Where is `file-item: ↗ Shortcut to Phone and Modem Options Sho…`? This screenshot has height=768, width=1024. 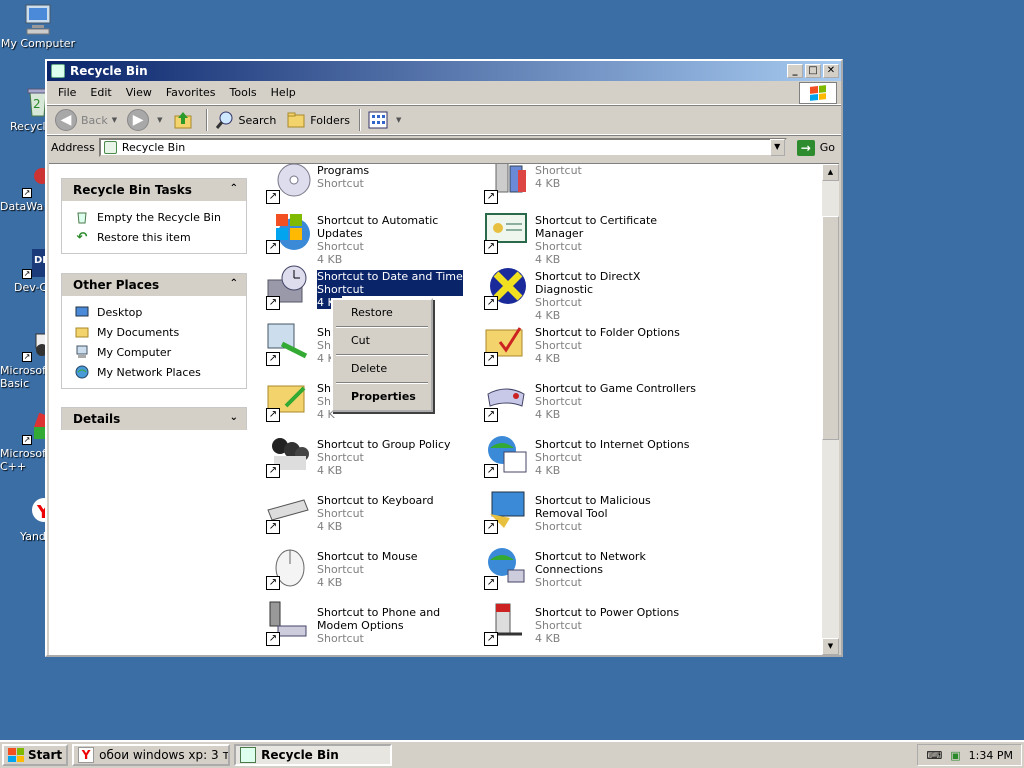
file-item: ↗ Shortcut to Phone and Modem Options Sho… is located at coordinates (373, 626).